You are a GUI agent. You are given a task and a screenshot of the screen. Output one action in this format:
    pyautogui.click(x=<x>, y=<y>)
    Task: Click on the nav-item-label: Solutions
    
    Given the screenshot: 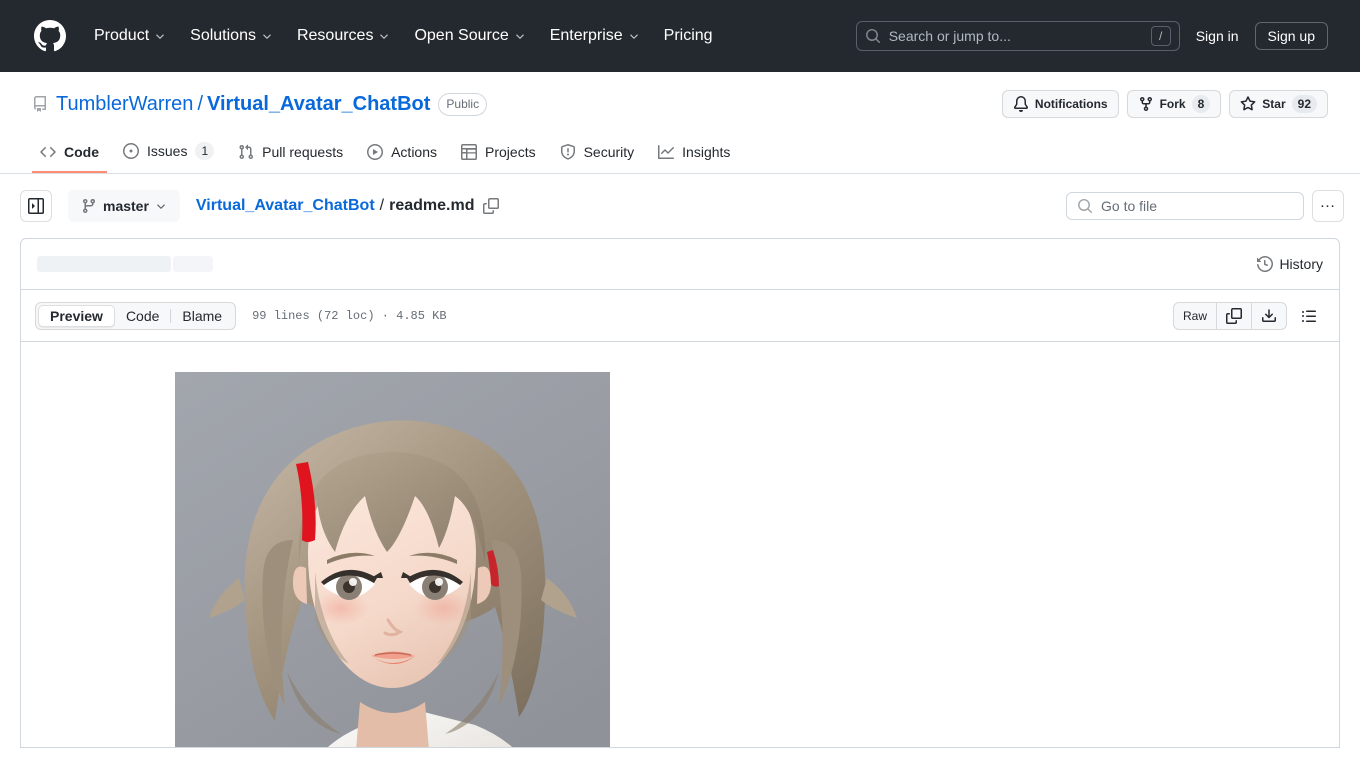 What is the action you would take?
    pyautogui.click(x=223, y=35)
    